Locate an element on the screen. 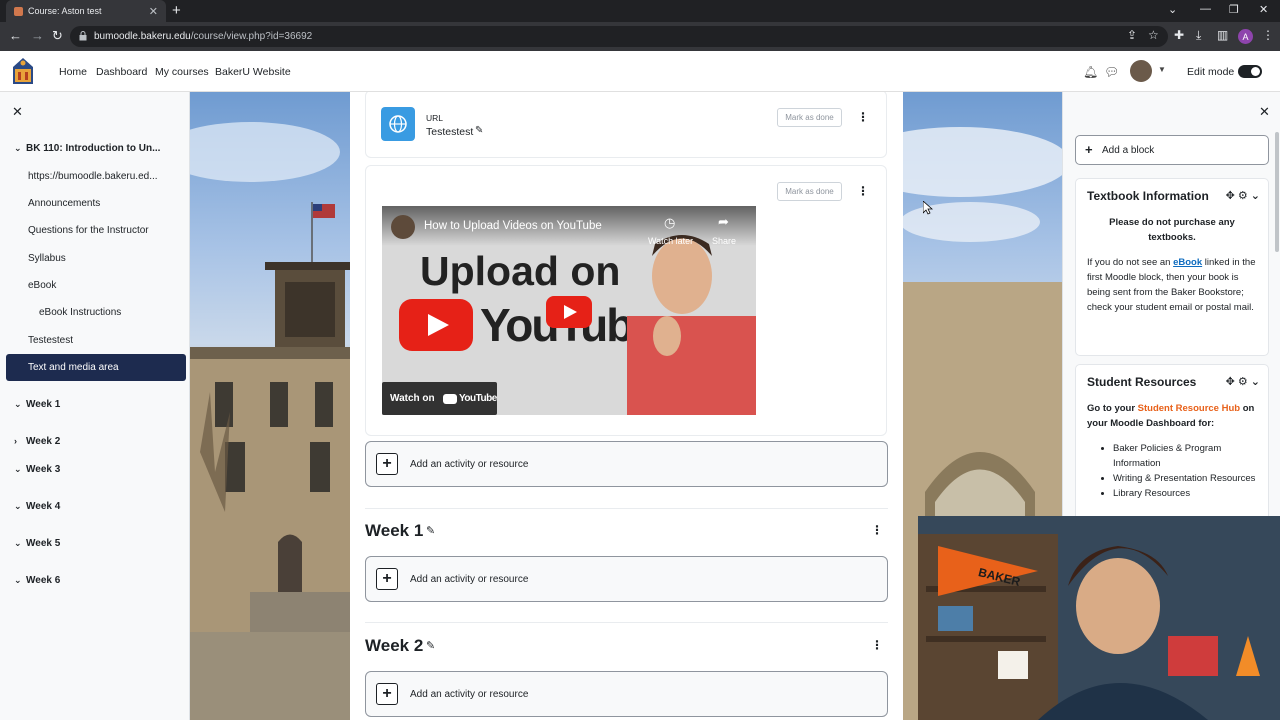 The height and width of the screenshot is (720, 1280). user-avatar is located at coordinates (1141, 71).